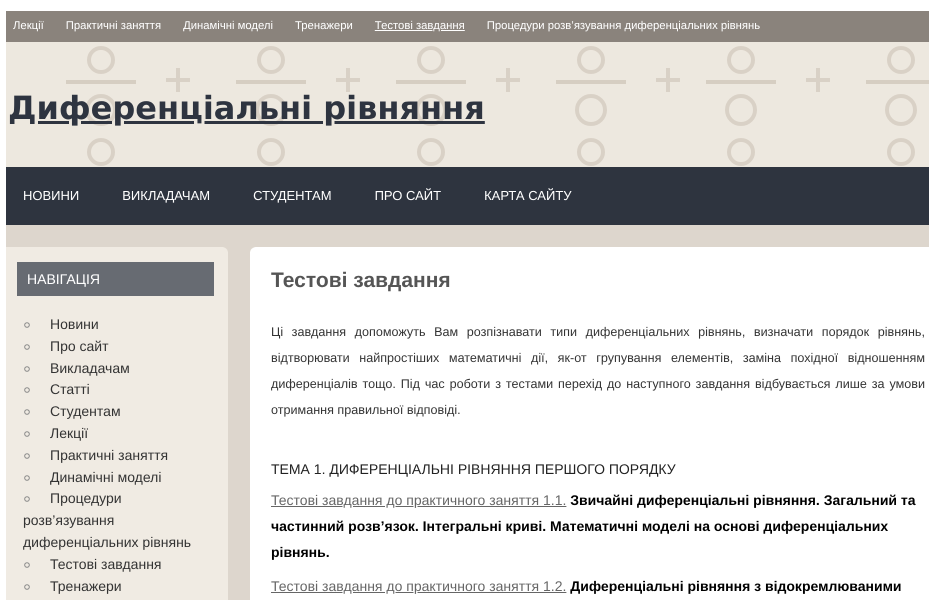 This screenshot has width=929, height=600. What do you see at coordinates (528, 196) in the screenshot?
I see `main-nav-link: КАРТА САЙТУ` at bounding box center [528, 196].